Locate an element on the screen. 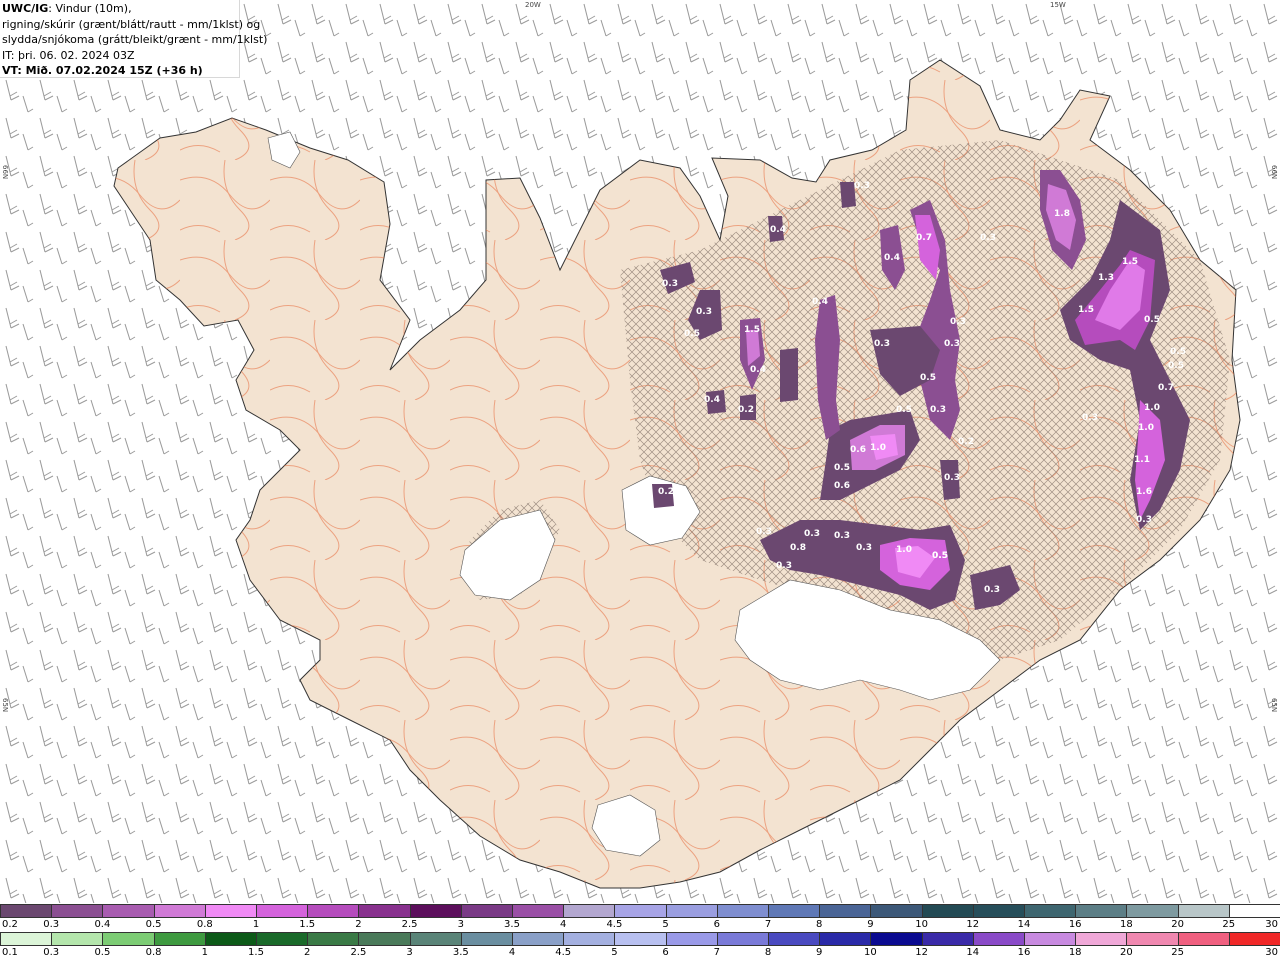 This screenshot has height=960, width=1280. legend-tick-label: 25 is located at coordinates (1229, 924).